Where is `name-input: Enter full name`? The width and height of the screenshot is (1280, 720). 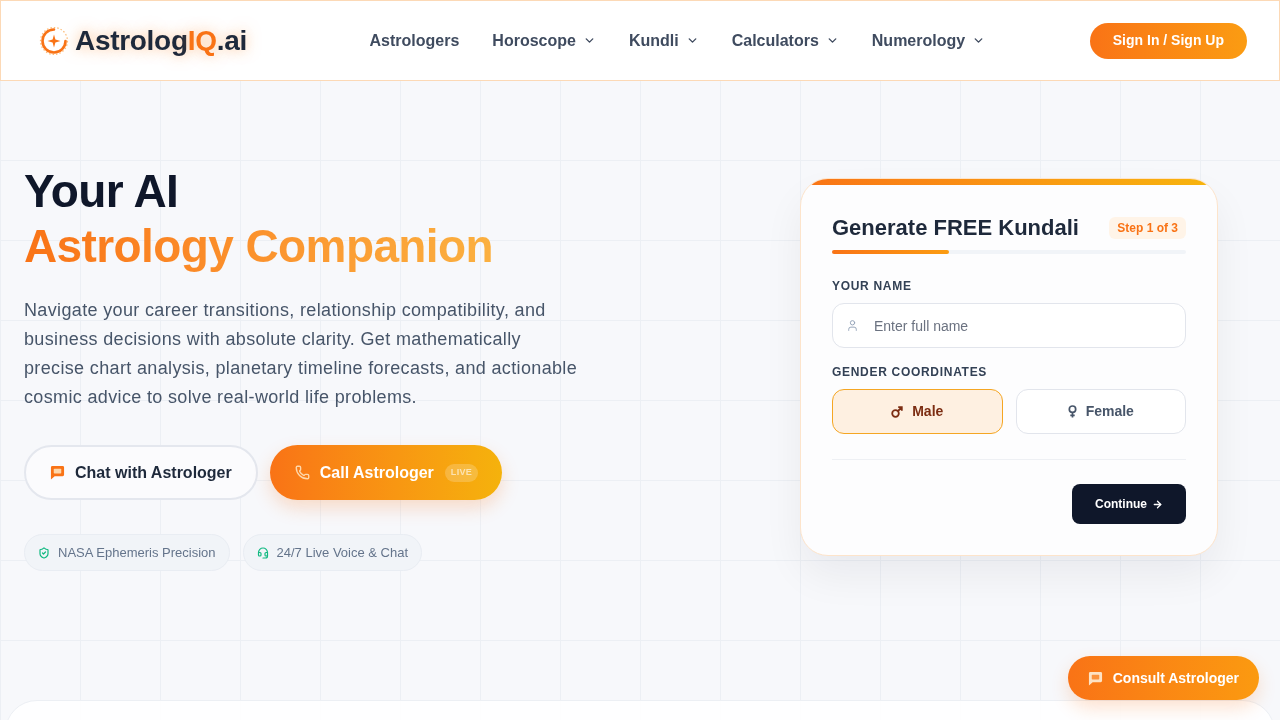 name-input: Enter full name is located at coordinates (1009, 325).